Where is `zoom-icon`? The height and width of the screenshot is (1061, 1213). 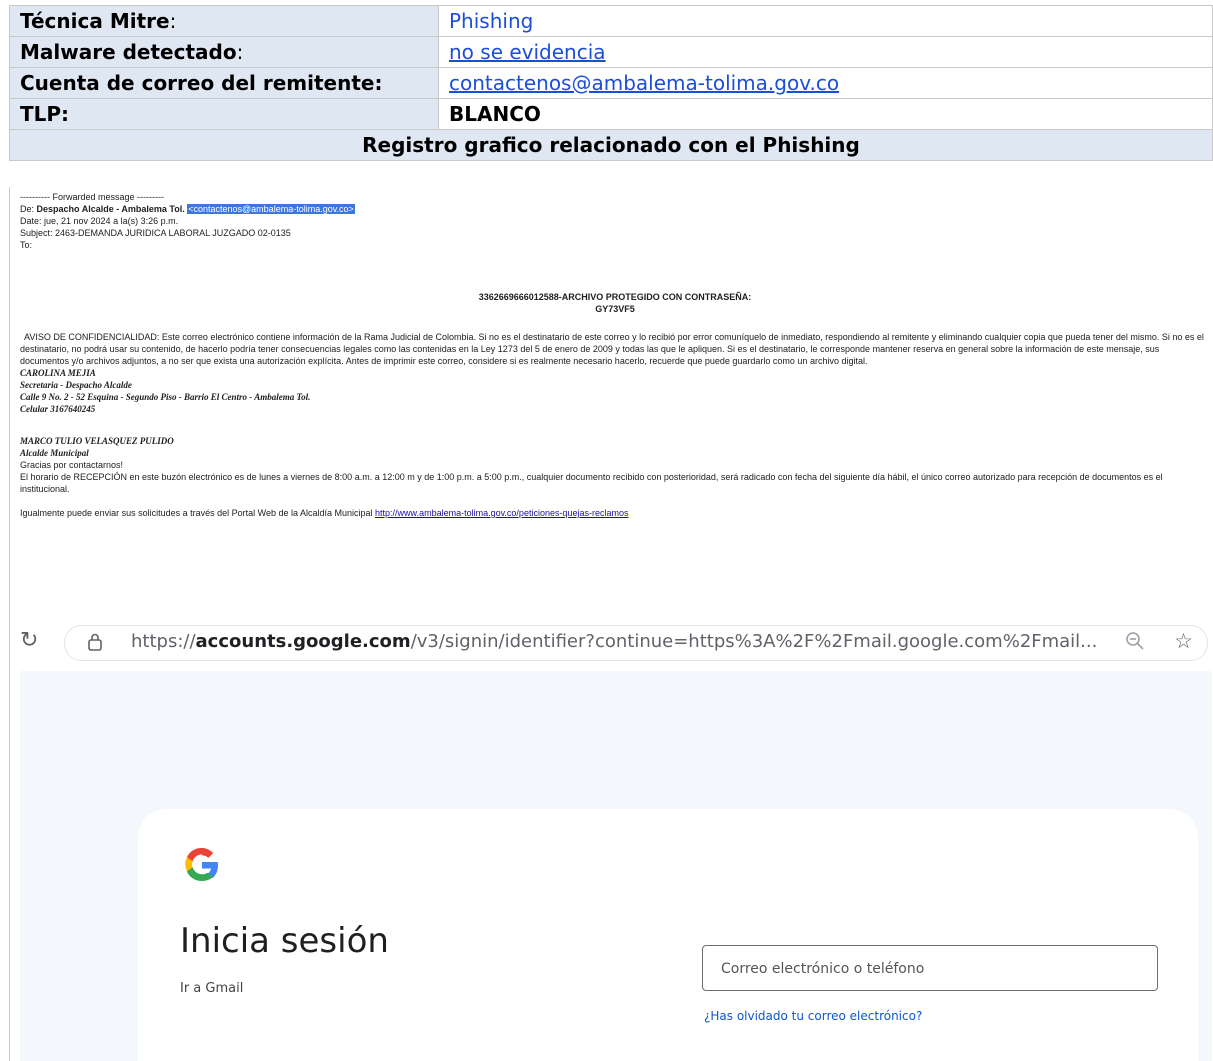
zoom-icon is located at coordinates (1135, 643).